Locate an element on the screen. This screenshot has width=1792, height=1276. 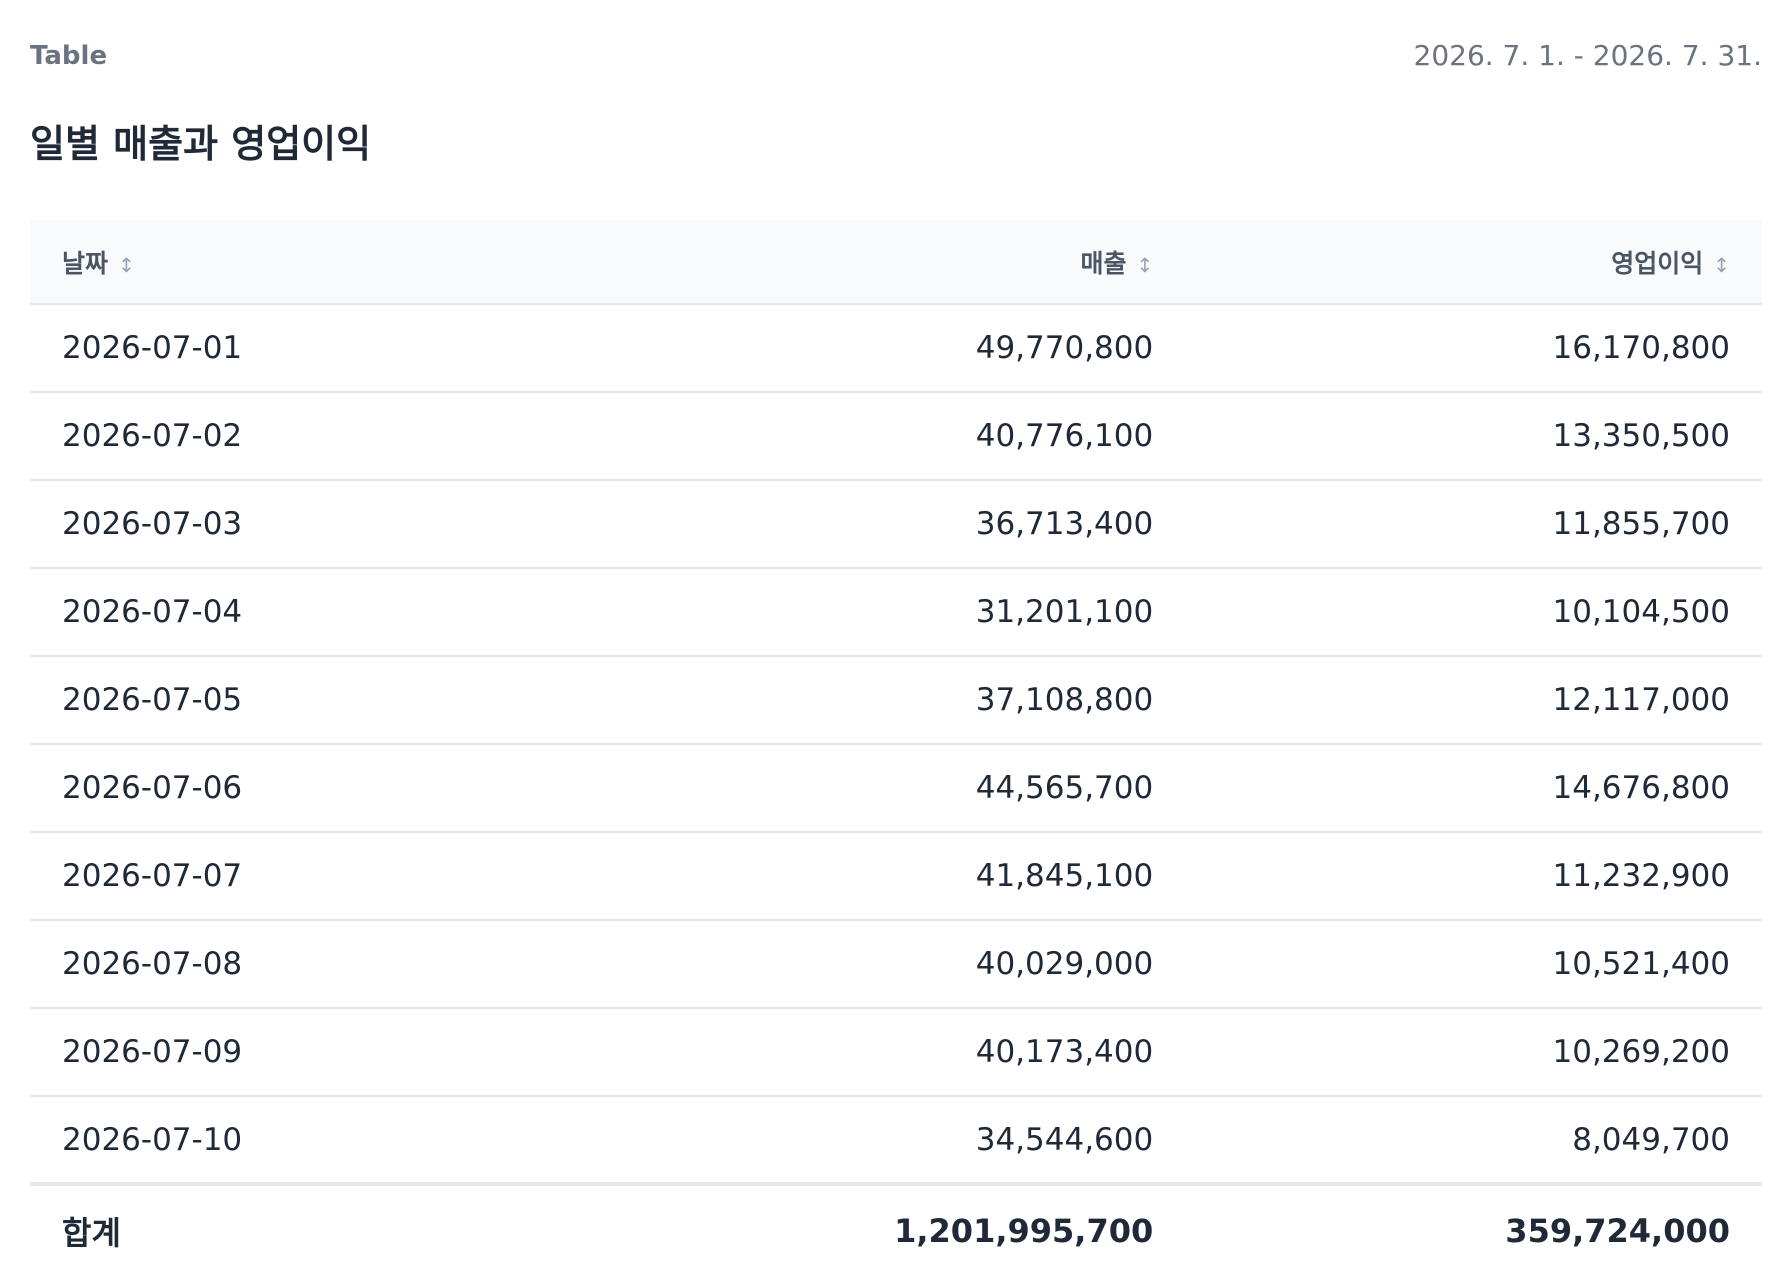
column-header-date: 날짜 ↕ is located at coordinates (318, 262).